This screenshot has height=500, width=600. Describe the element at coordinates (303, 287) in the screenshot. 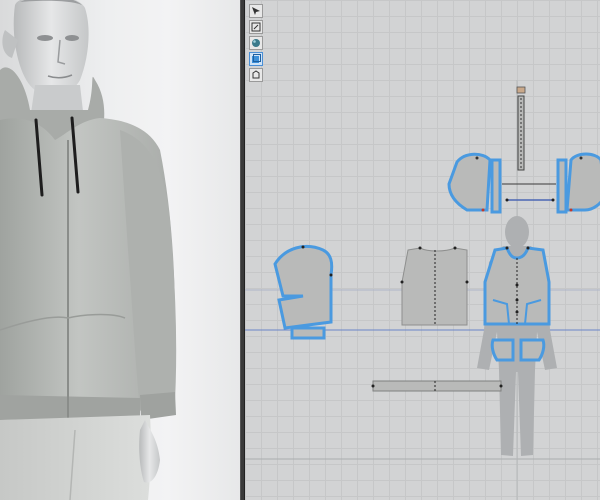

I see `pattern-sleeve` at that location.